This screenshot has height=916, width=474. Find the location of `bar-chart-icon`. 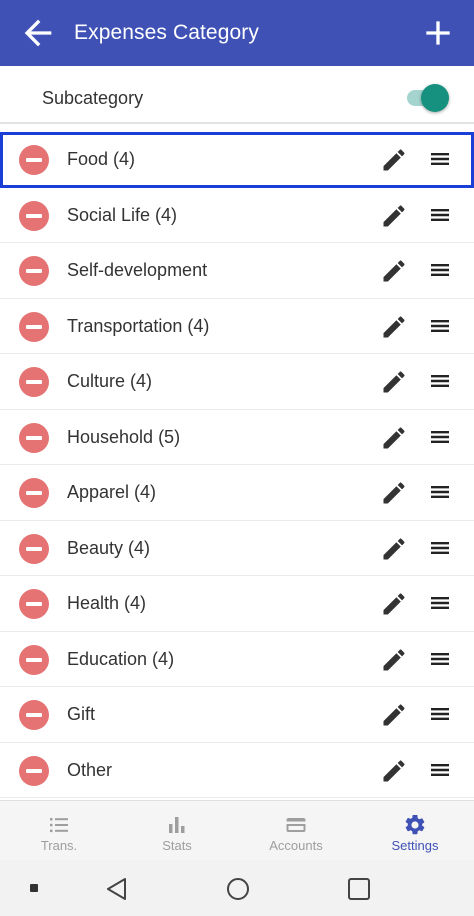

bar-chart-icon is located at coordinates (177, 825).